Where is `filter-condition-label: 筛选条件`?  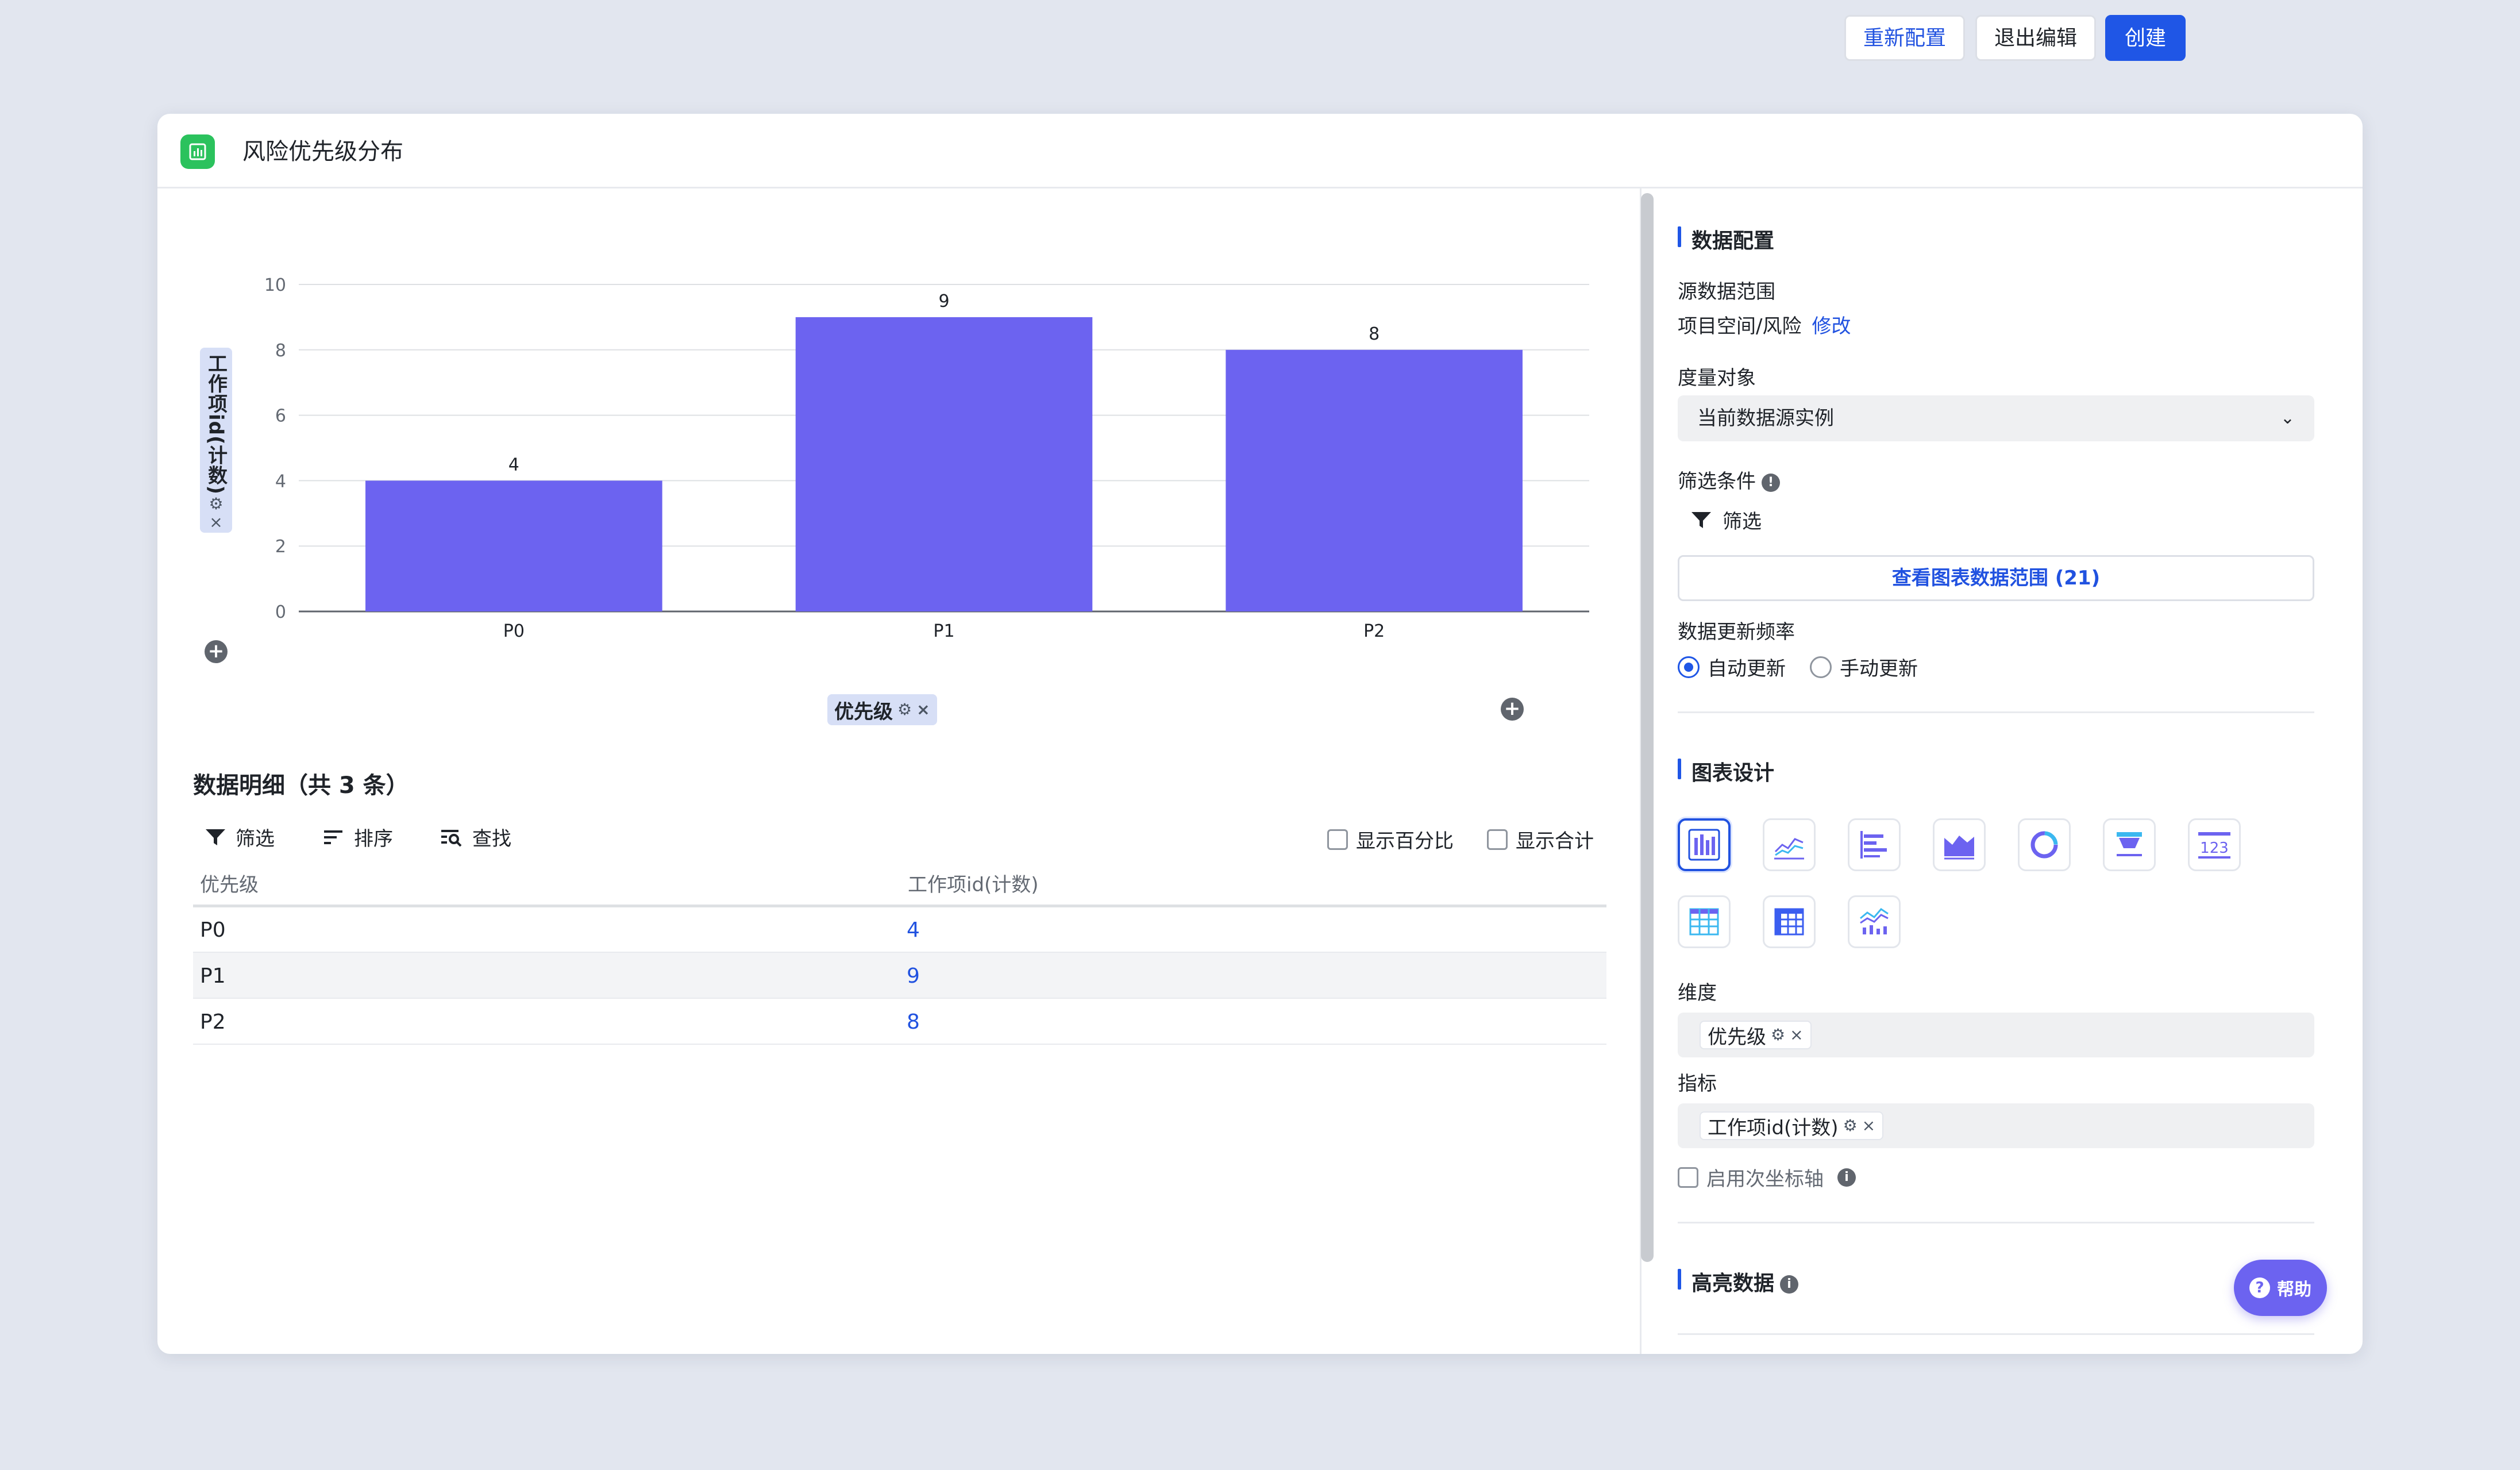 filter-condition-label: 筛选条件 is located at coordinates (1717, 481).